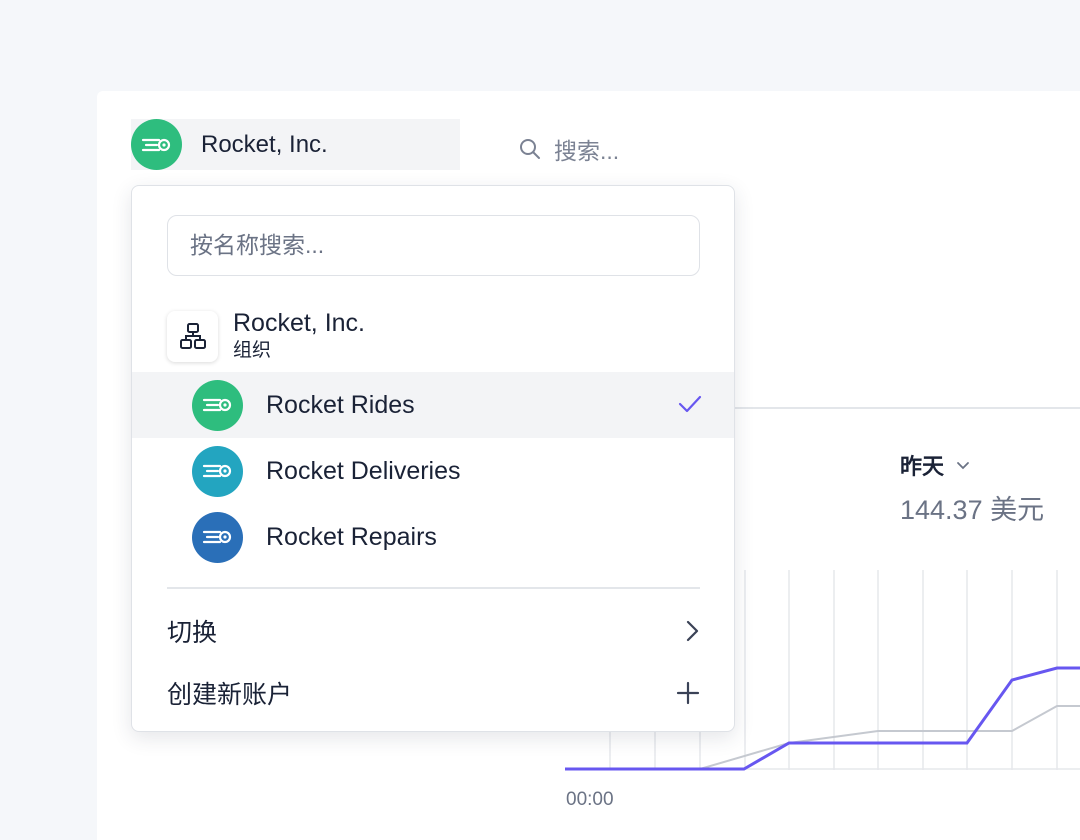 The width and height of the screenshot is (1080, 840). Describe the element at coordinates (192, 336) in the screenshot. I see `organization-hierarchy-icon` at that location.